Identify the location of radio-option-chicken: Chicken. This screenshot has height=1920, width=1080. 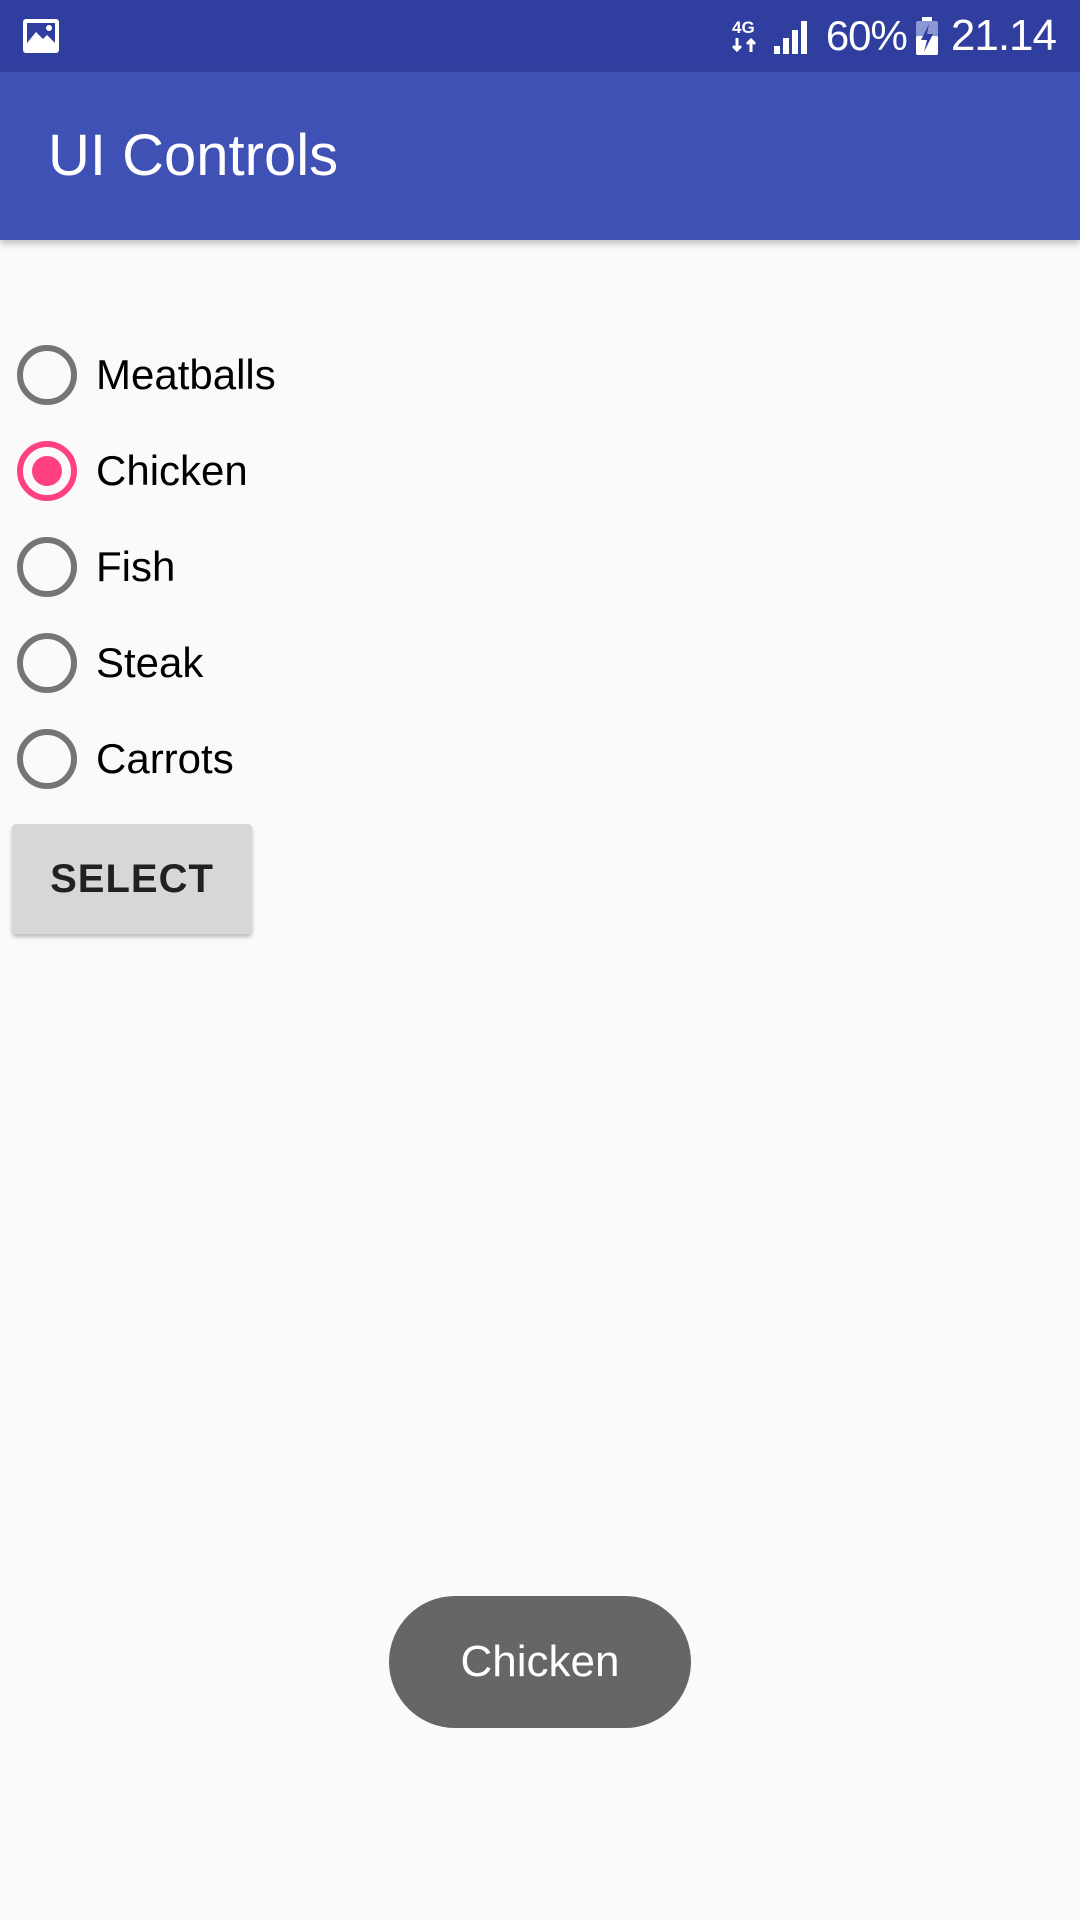
(540, 471).